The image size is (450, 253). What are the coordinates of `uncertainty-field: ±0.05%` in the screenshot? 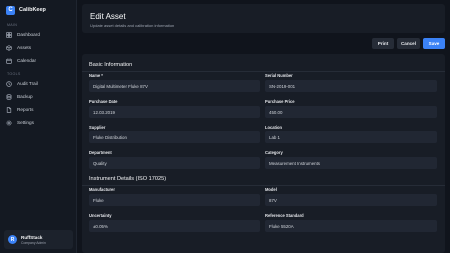 It's located at (174, 226).